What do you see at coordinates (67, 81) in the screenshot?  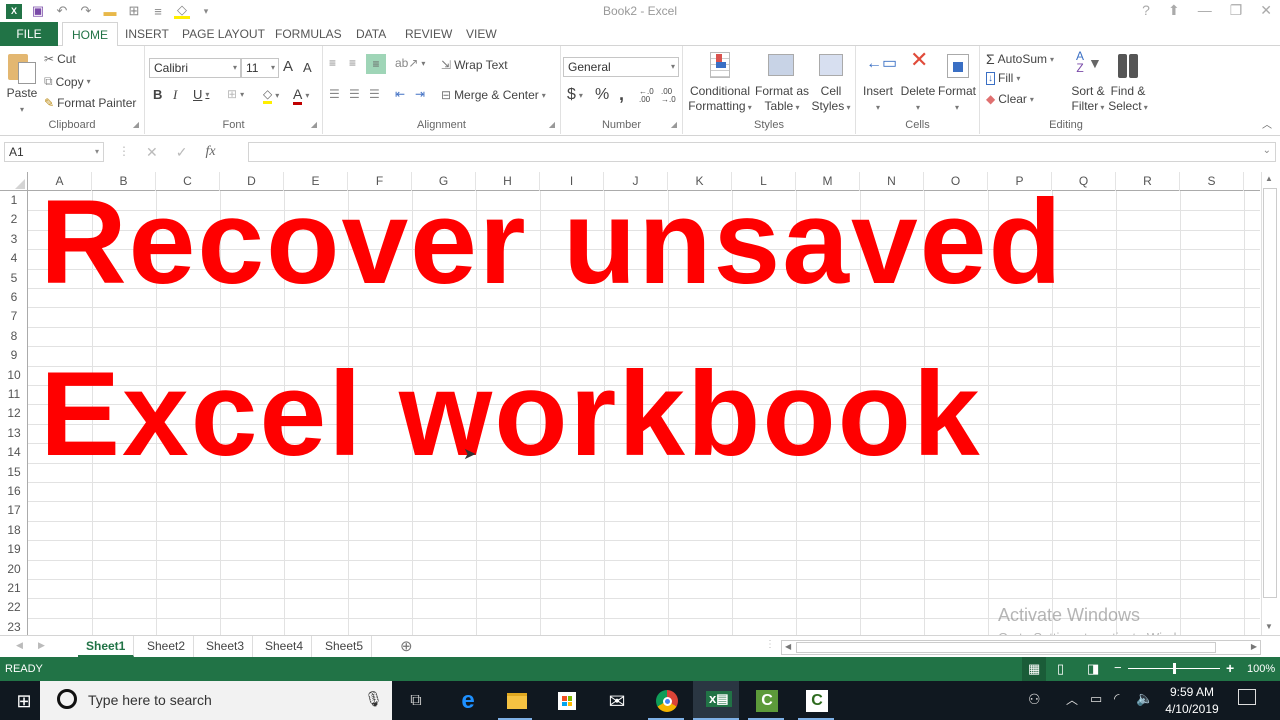 I see `copy-button: ⧉ Copy ▾` at bounding box center [67, 81].